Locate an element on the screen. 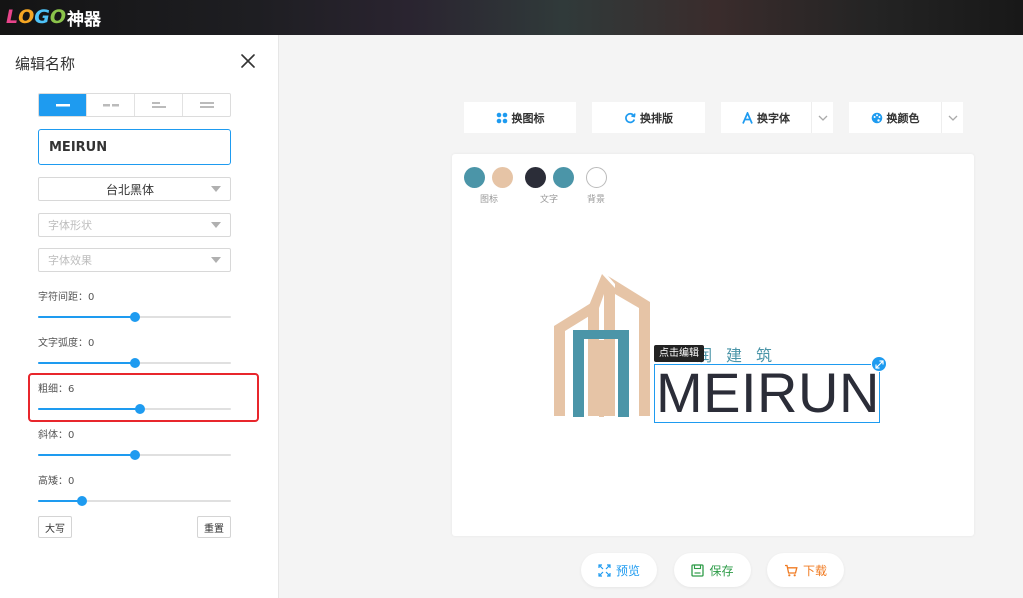 The width and height of the screenshot is (1023, 598). font-effect-select: 字体效果 is located at coordinates (134, 260).